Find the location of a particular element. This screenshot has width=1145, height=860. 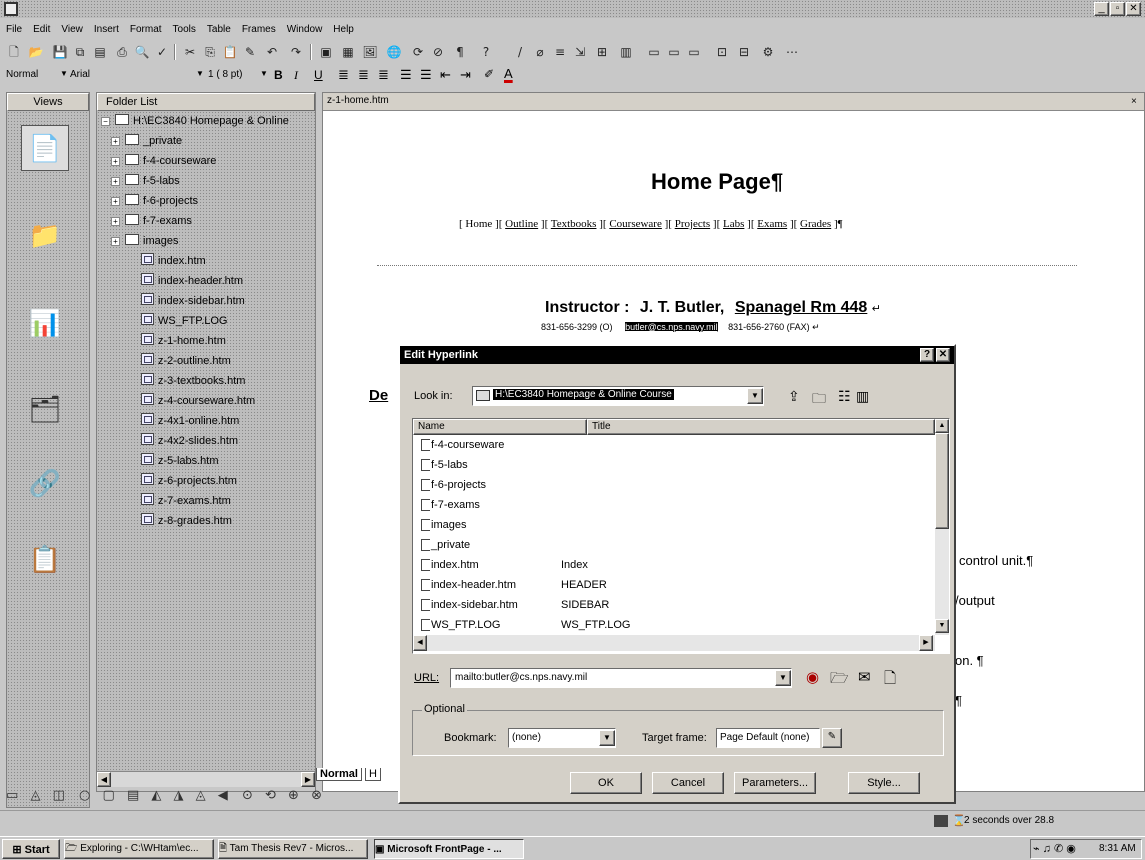

table-icon: ▦ is located at coordinates (348, 52).